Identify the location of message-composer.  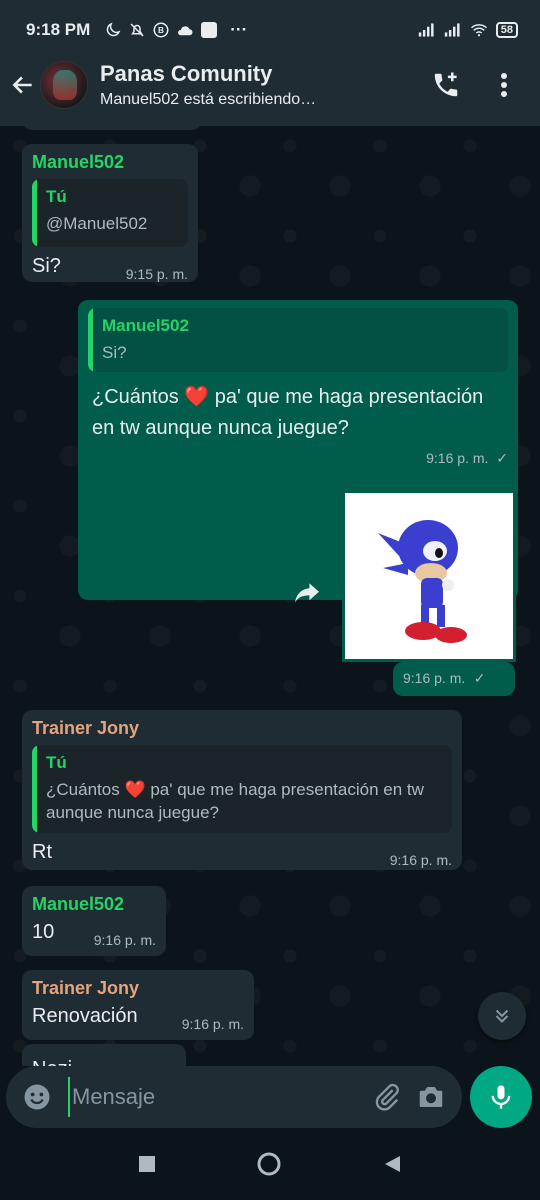
(234, 1097).